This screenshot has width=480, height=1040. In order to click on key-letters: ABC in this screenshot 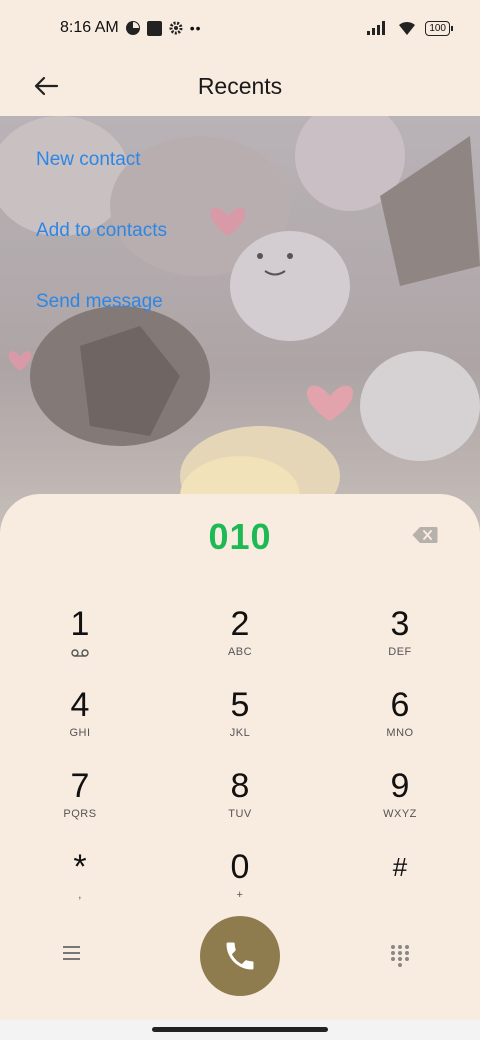, I will do `click(240, 652)`.